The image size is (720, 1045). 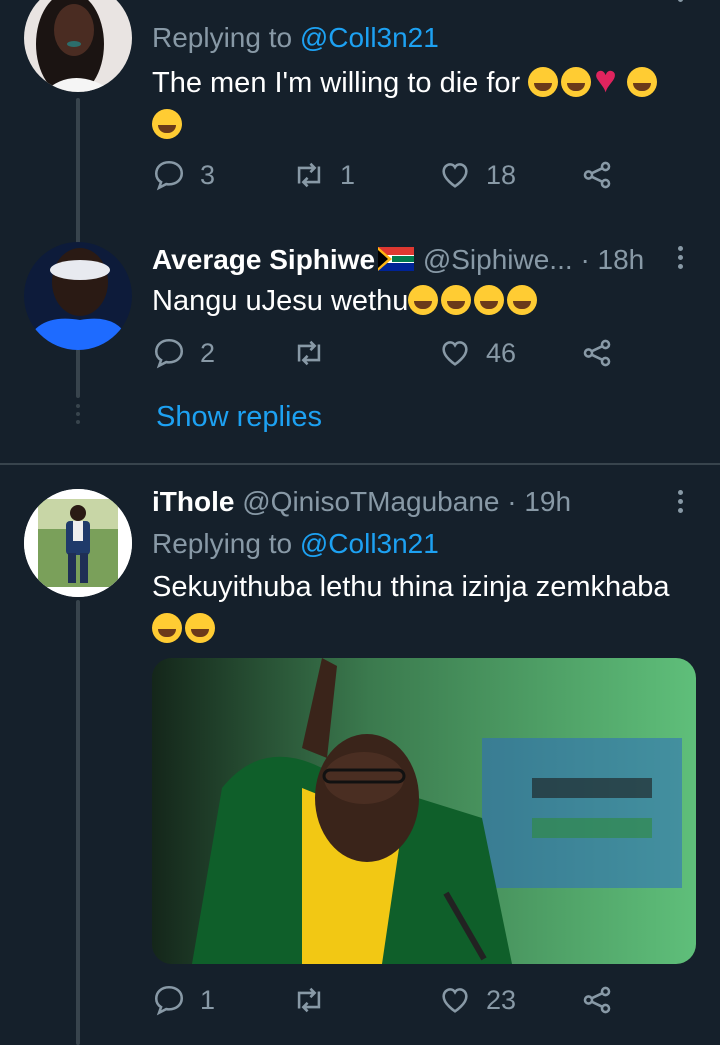 What do you see at coordinates (422, 102) in the screenshot?
I see `tweet-1-text: The men I'm willing to die for` at bounding box center [422, 102].